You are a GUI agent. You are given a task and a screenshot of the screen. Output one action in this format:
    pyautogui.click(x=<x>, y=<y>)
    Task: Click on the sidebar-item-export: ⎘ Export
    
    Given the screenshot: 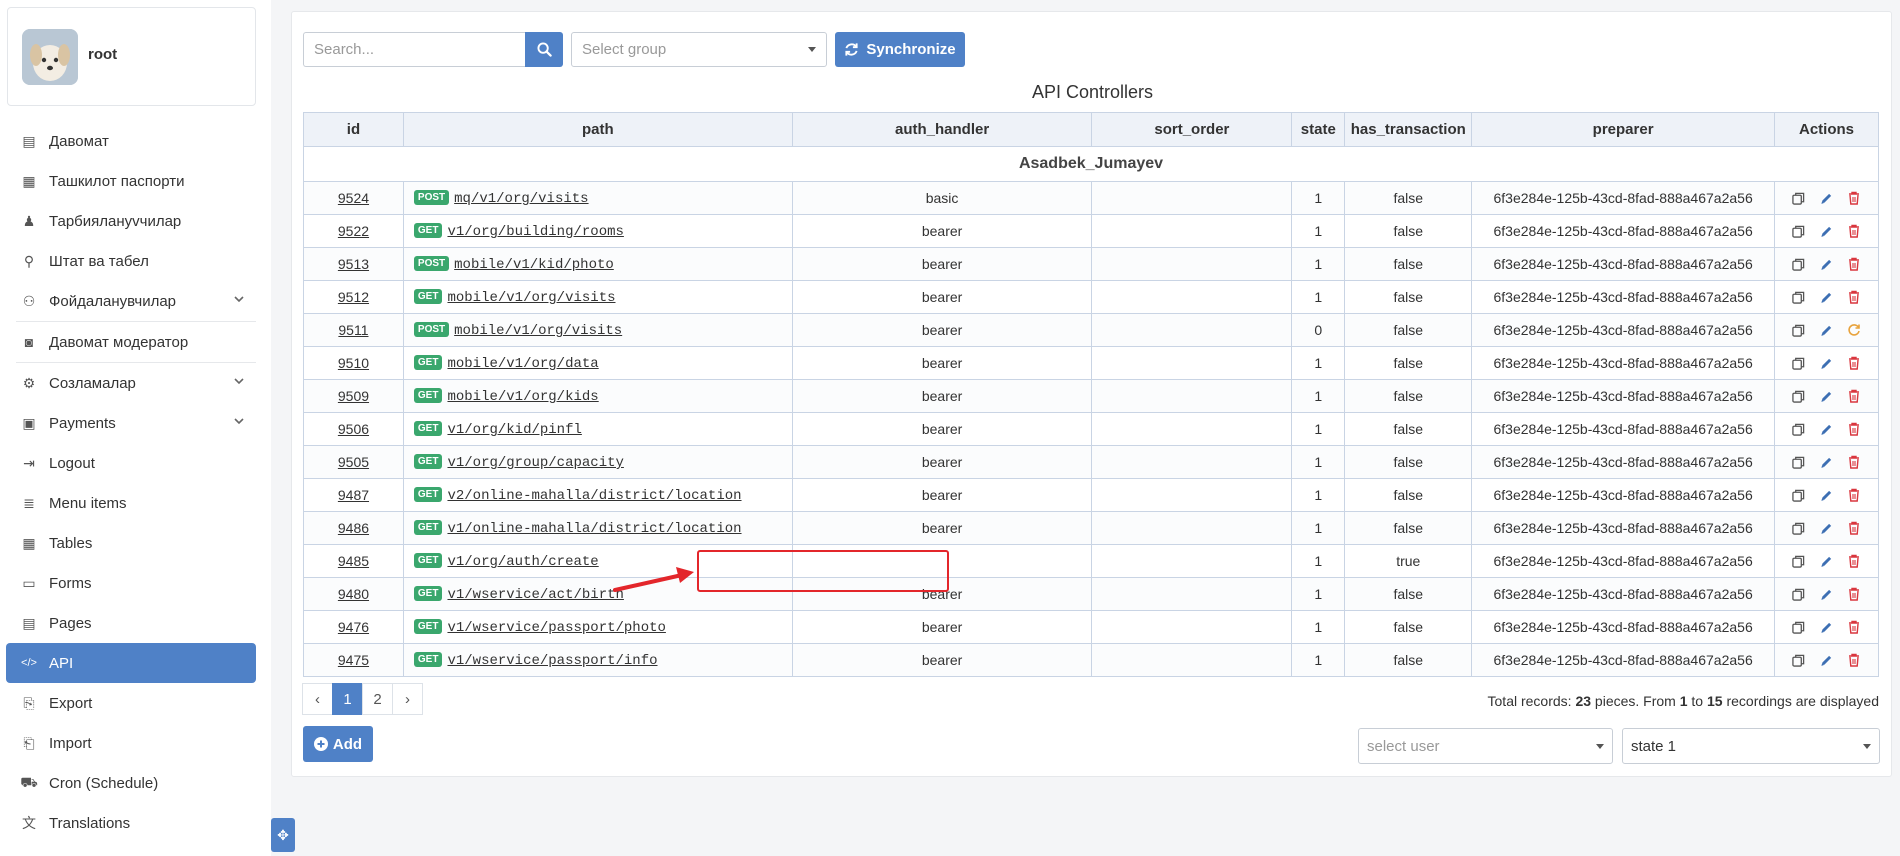 What is the action you would take?
    pyautogui.click(x=131, y=703)
    